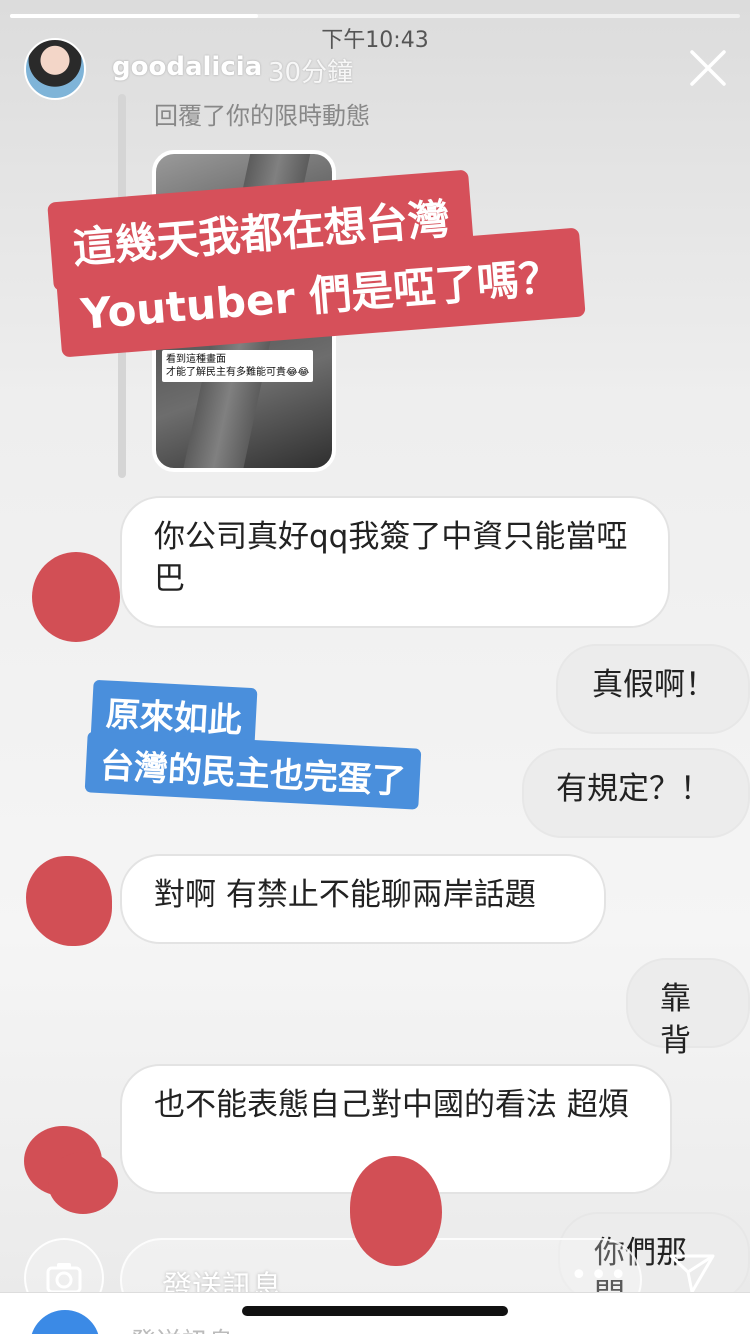 The height and width of the screenshot is (1334, 750). What do you see at coordinates (238, 366) in the screenshot?
I see `thumbnail-caption: 看到這種畫面 才能了解民主有多難能可貴😂😂` at bounding box center [238, 366].